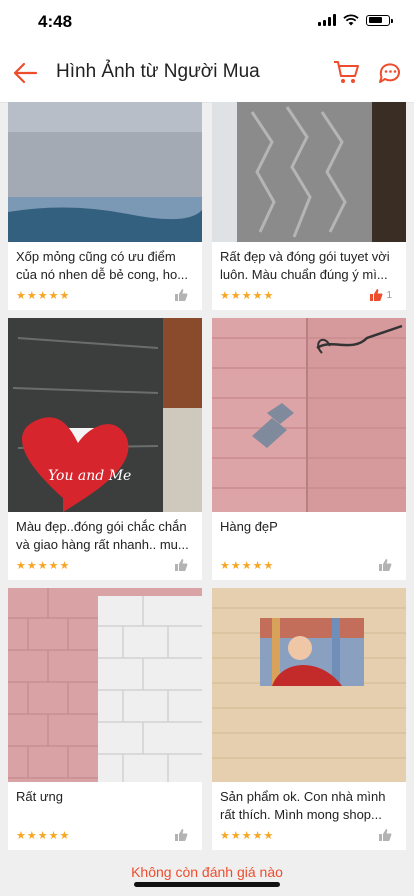 This screenshot has height=896, width=414. Describe the element at coordinates (351, 20) in the screenshot. I see `wifi-icon` at that location.